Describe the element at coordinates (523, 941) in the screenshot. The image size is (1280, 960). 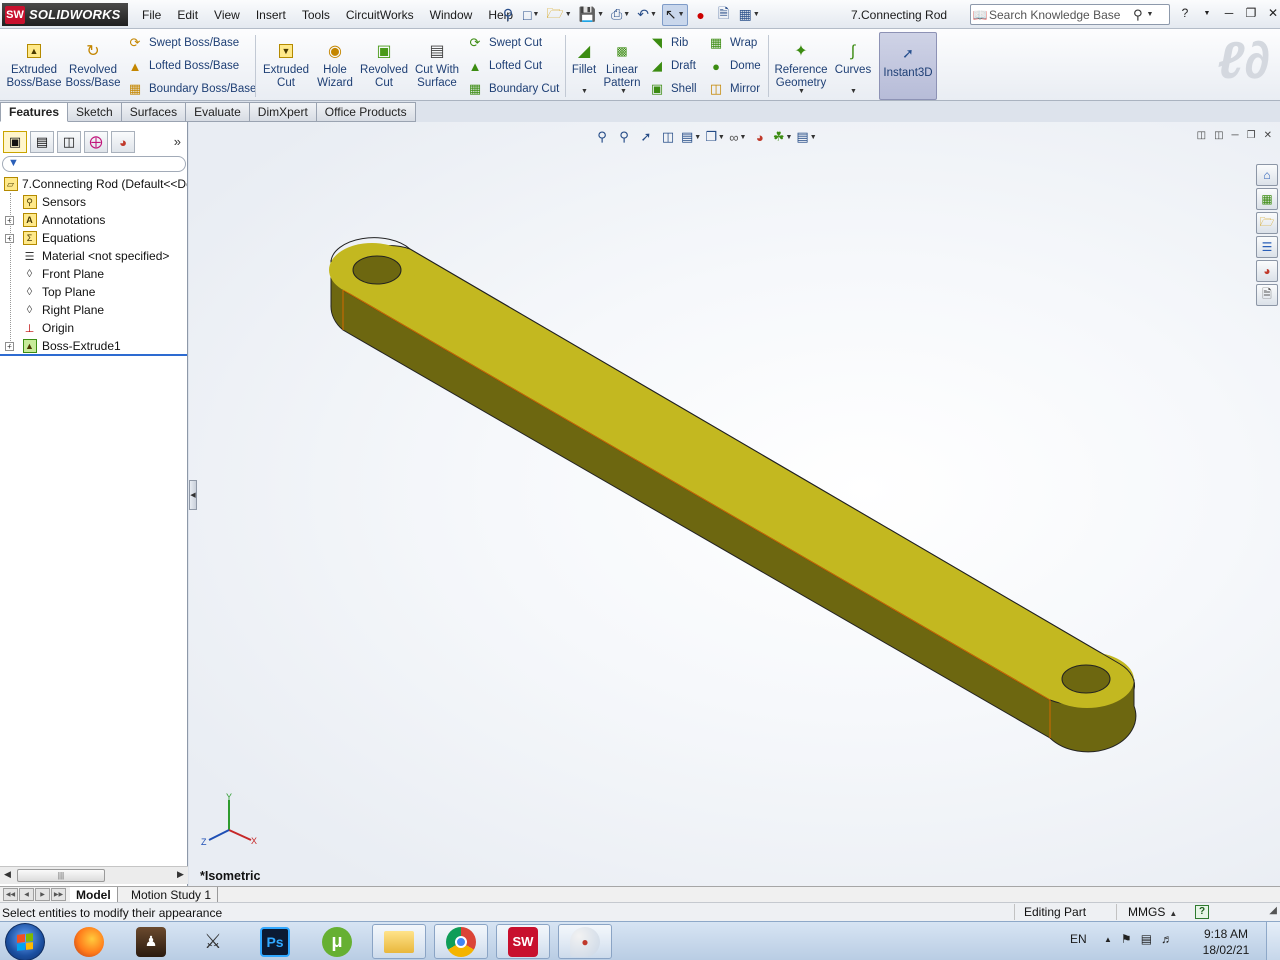
I see `taskbar-solidworks: SW` at that location.